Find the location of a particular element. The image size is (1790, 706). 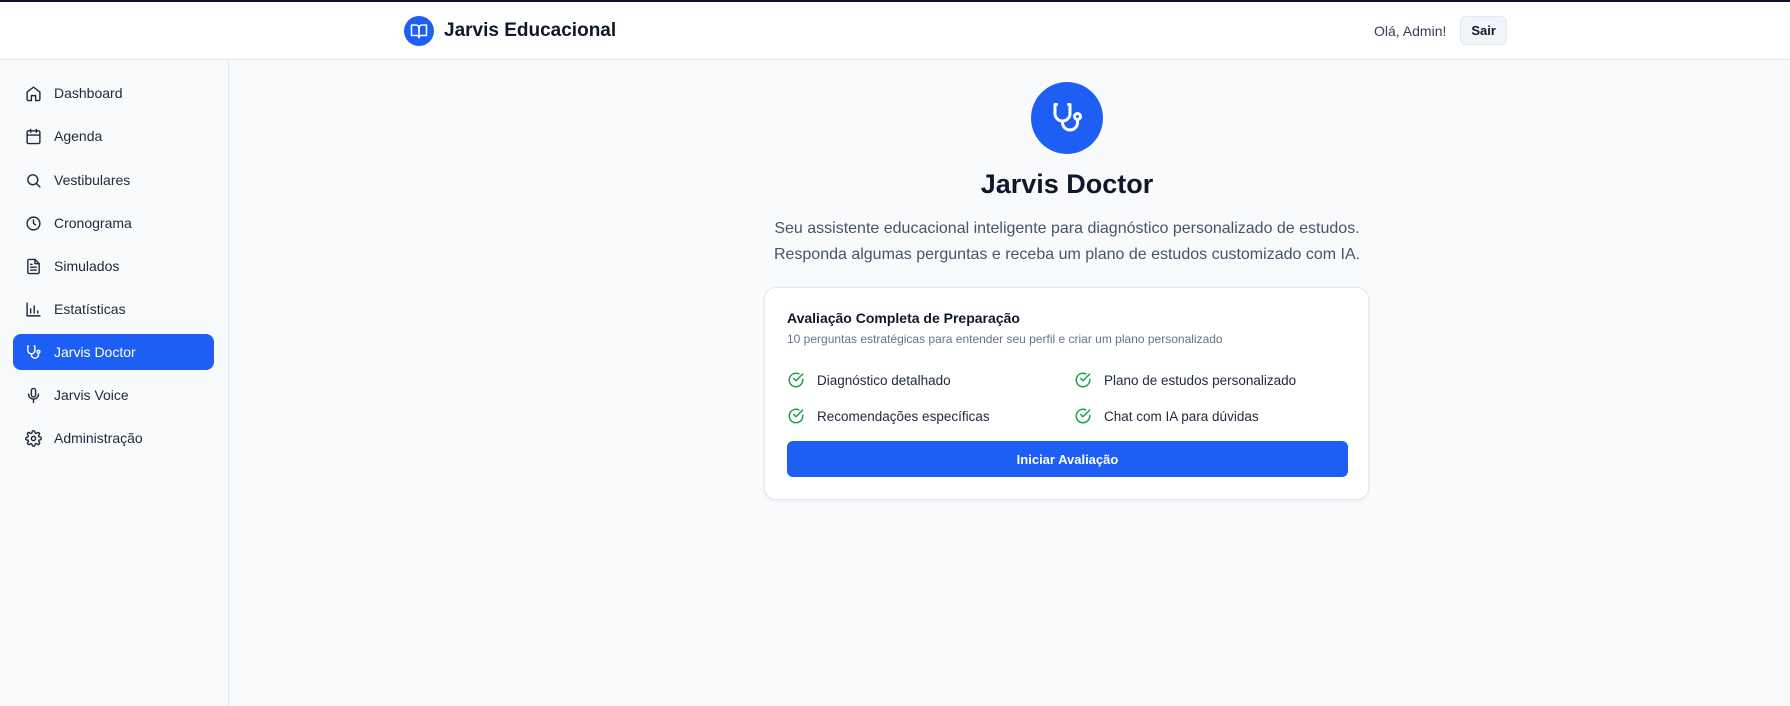

brand: Jarvis Educacional is located at coordinates (510, 31).